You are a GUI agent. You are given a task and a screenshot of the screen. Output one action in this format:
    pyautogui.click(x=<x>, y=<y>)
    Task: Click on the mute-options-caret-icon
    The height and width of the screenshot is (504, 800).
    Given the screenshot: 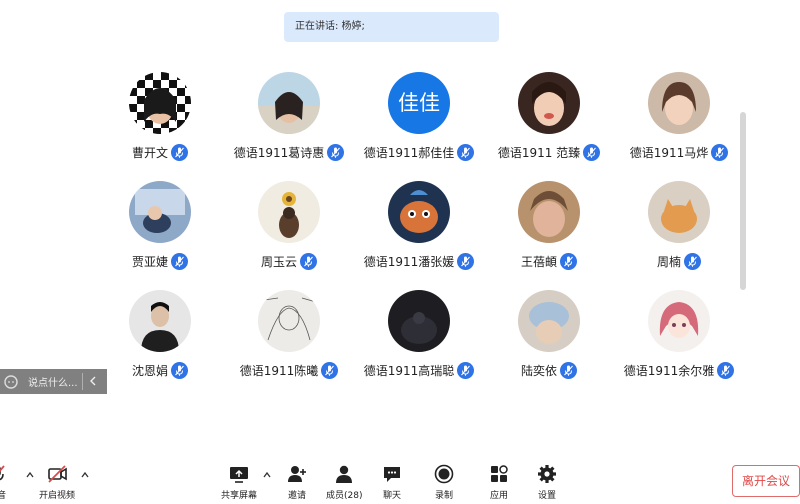 What is the action you would take?
    pyautogui.click(x=30, y=475)
    